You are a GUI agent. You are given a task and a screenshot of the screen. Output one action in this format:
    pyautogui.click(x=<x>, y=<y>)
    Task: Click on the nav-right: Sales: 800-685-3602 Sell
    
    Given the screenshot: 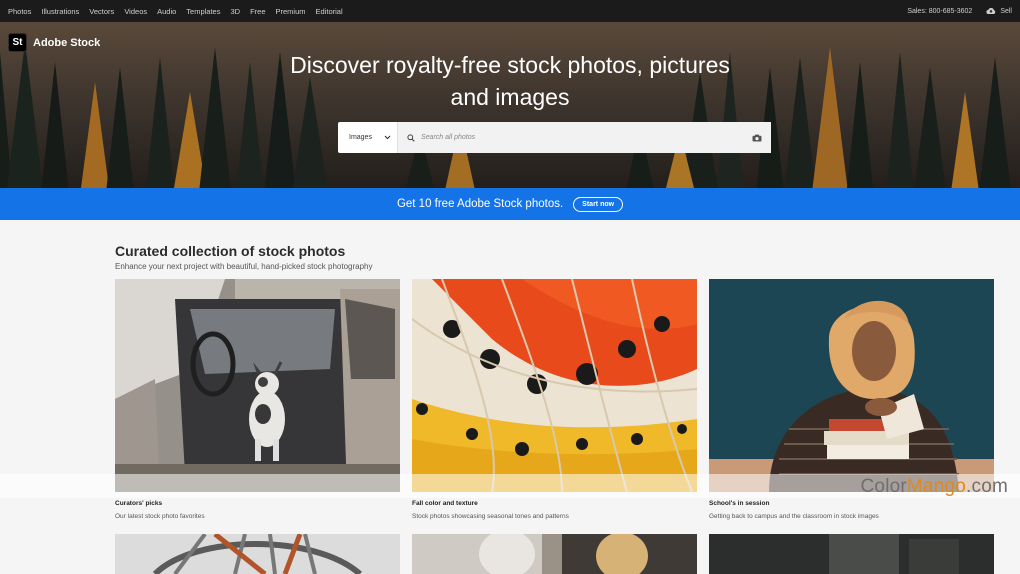 What is the action you would take?
    pyautogui.click(x=959, y=11)
    